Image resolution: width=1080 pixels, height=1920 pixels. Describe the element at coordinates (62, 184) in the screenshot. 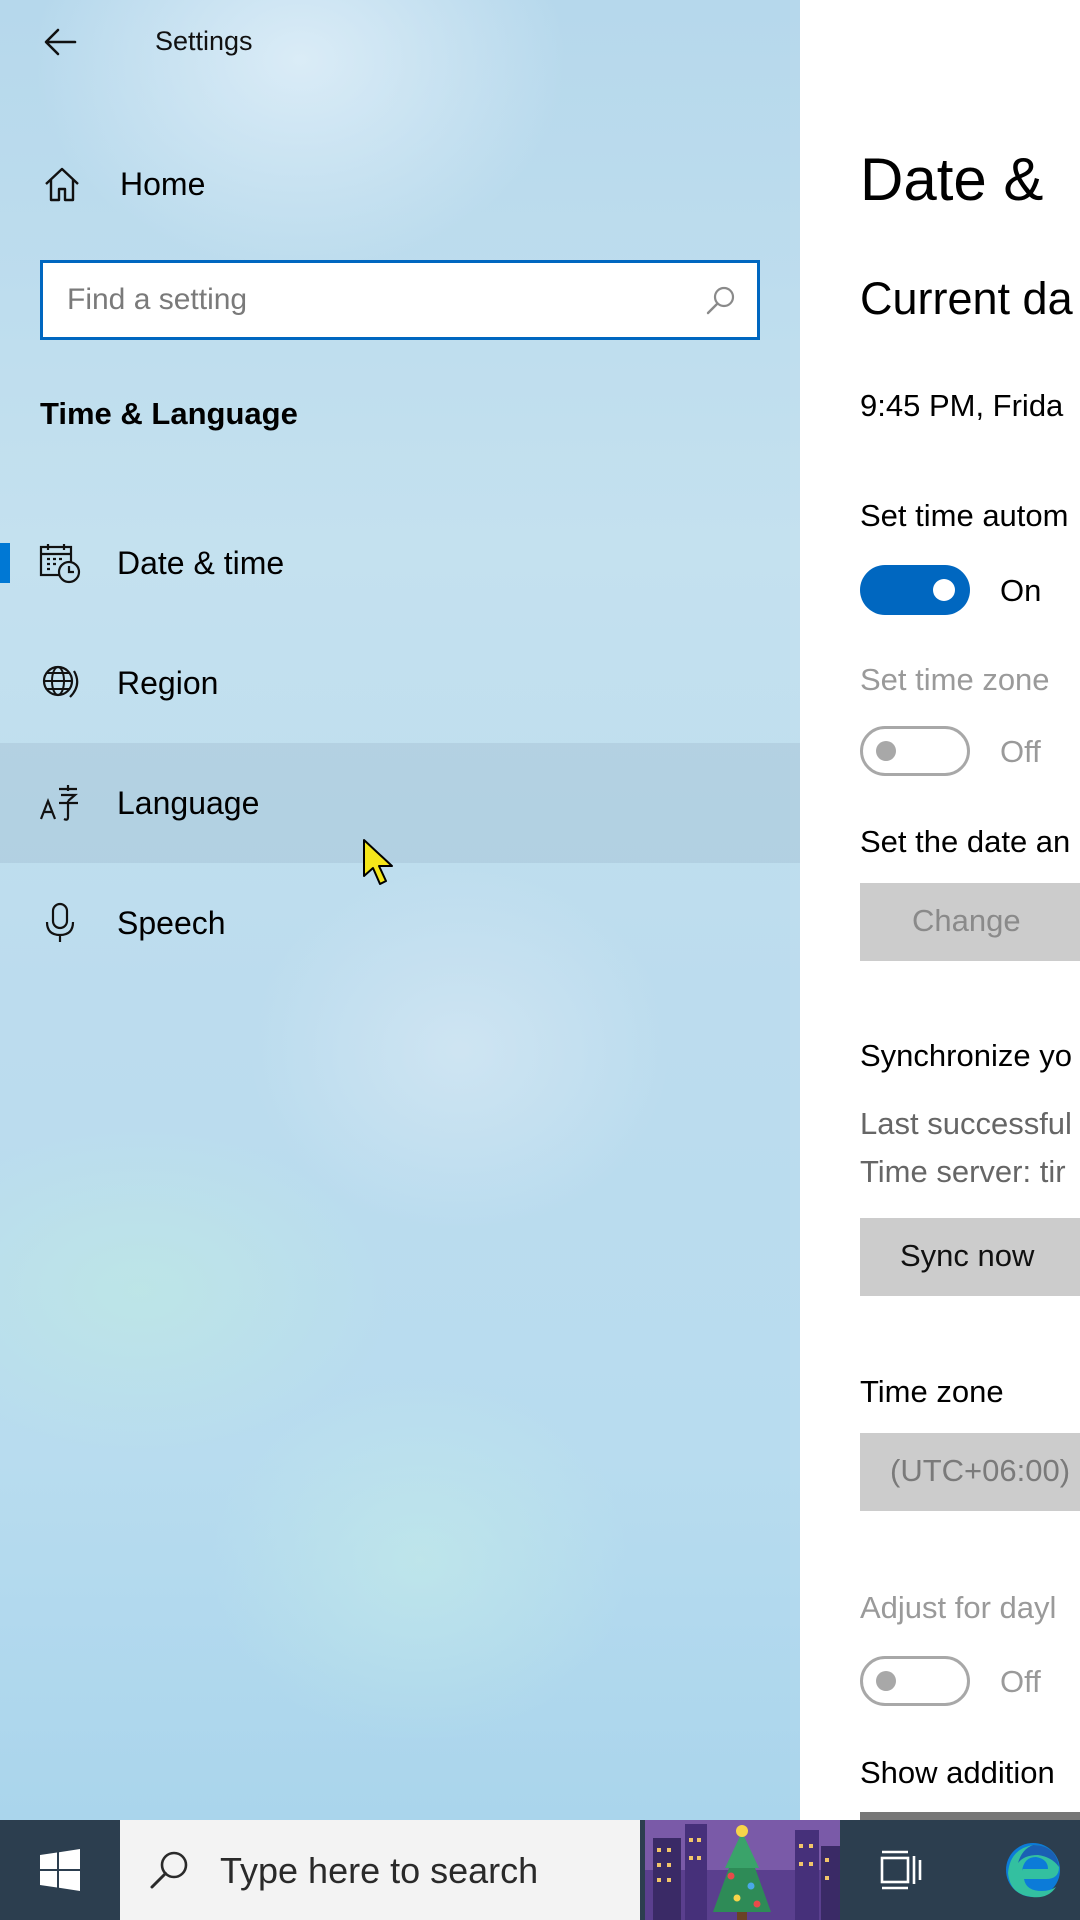

I see `home-icon` at that location.